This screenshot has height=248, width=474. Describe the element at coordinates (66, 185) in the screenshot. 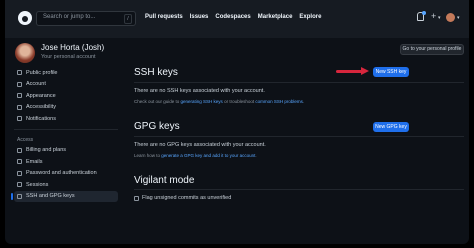

I see `sidebar-item-sessions: Sessions` at that location.